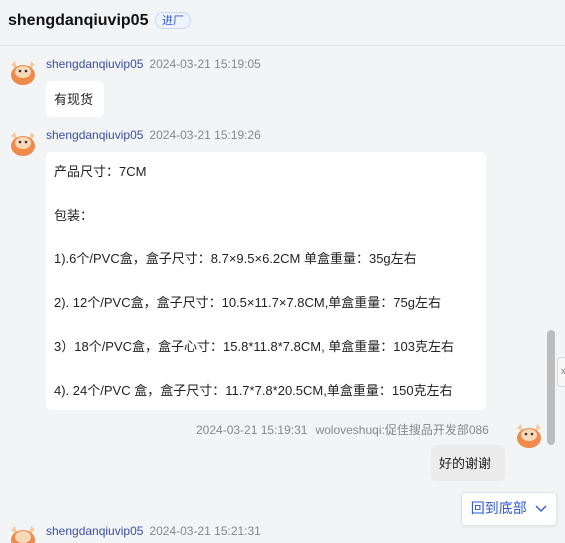 This screenshot has width=565, height=543. What do you see at coordinates (401, 430) in the screenshot?
I see `sender-name: woloveshuqi:促佳搜品开发部086` at bounding box center [401, 430].